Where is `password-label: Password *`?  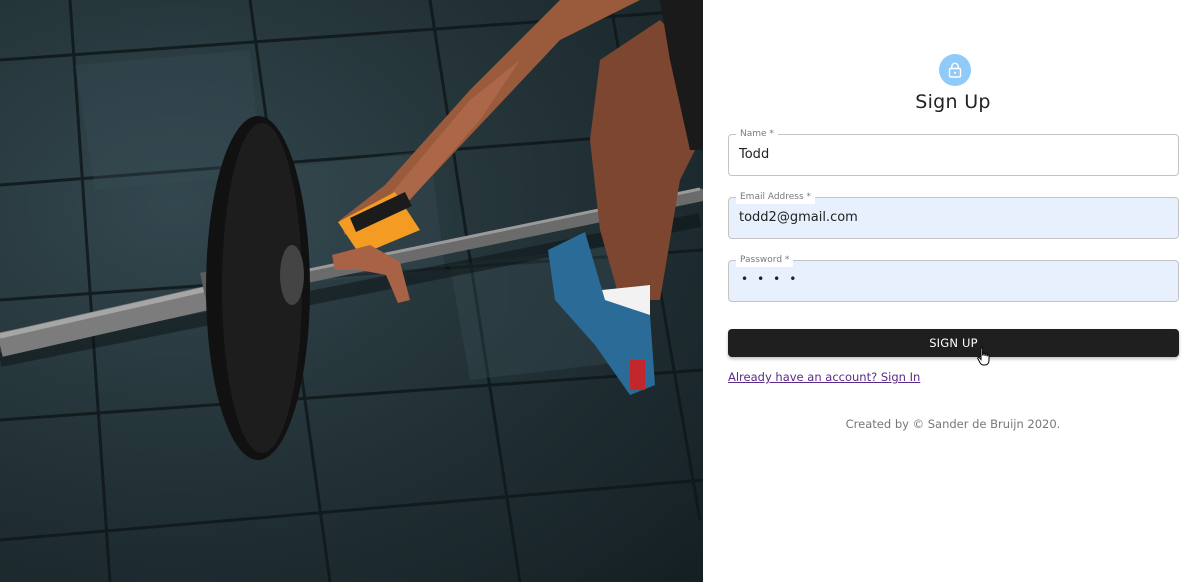
password-label: Password * is located at coordinates (765, 260).